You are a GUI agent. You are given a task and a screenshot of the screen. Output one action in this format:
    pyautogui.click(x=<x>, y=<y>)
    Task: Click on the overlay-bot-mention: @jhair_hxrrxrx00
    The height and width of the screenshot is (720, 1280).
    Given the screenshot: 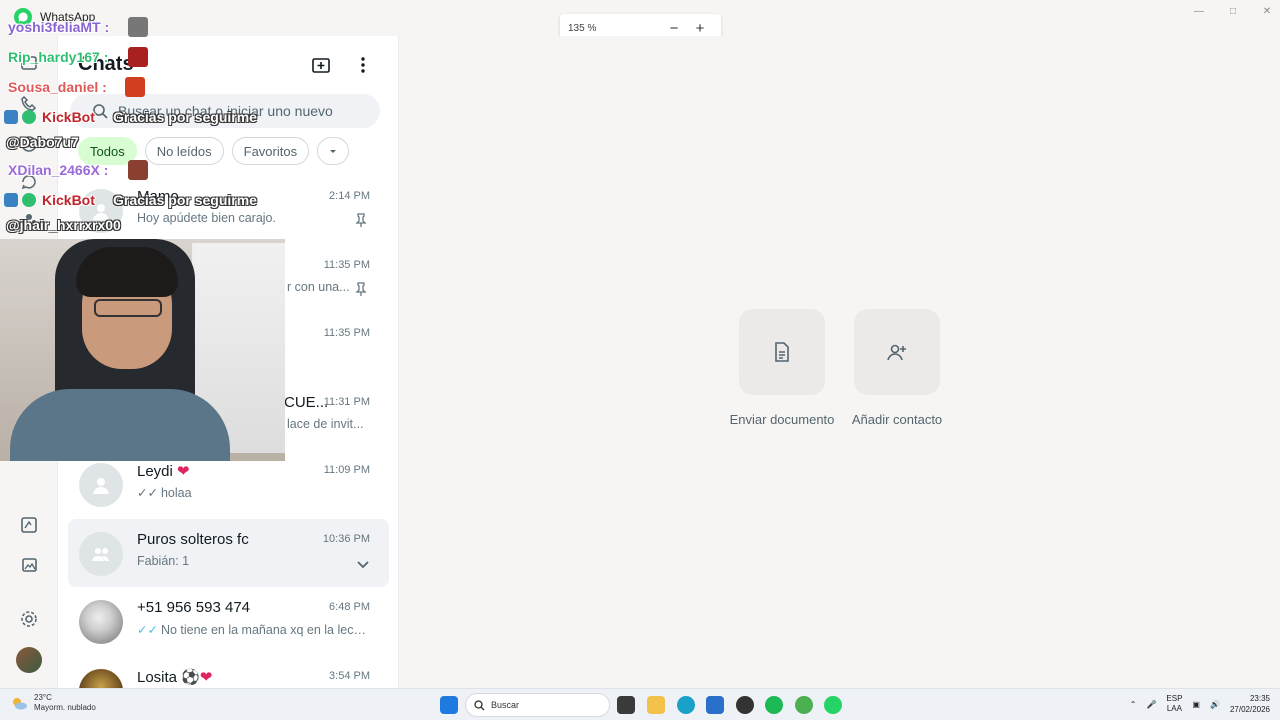 What is the action you would take?
    pyautogui.click(x=63, y=225)
    